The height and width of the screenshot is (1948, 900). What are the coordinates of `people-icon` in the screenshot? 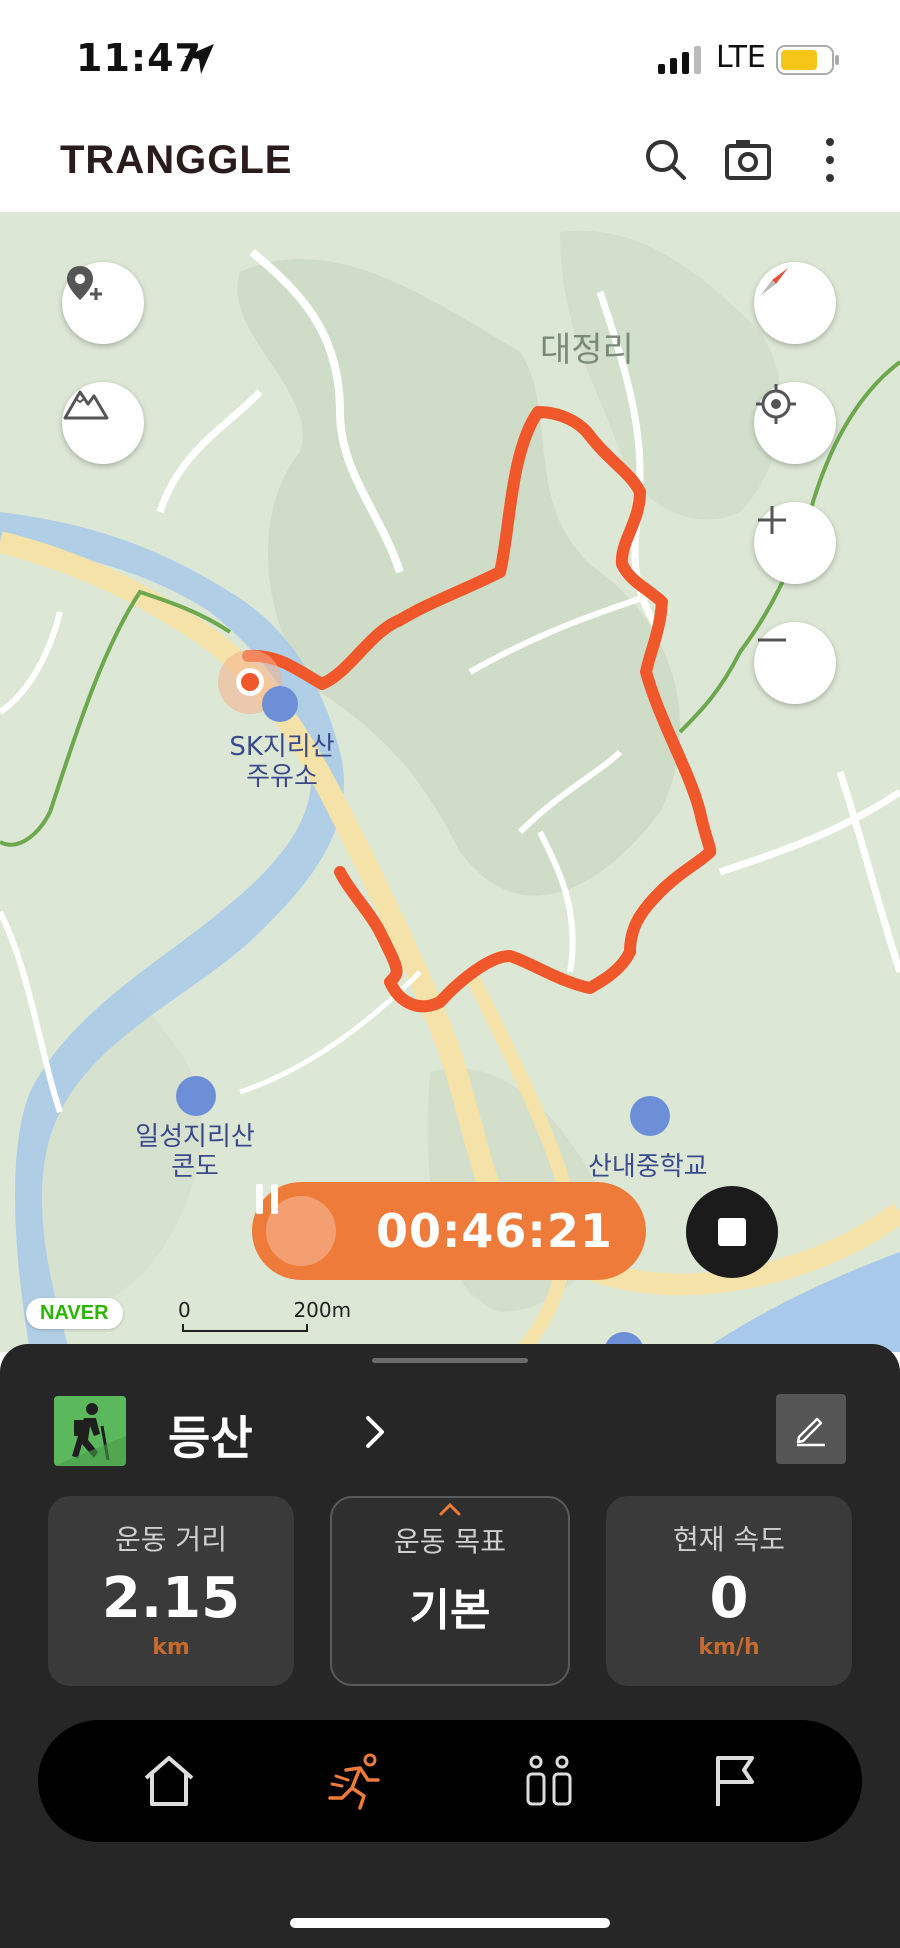 It's located at (549, 1781).